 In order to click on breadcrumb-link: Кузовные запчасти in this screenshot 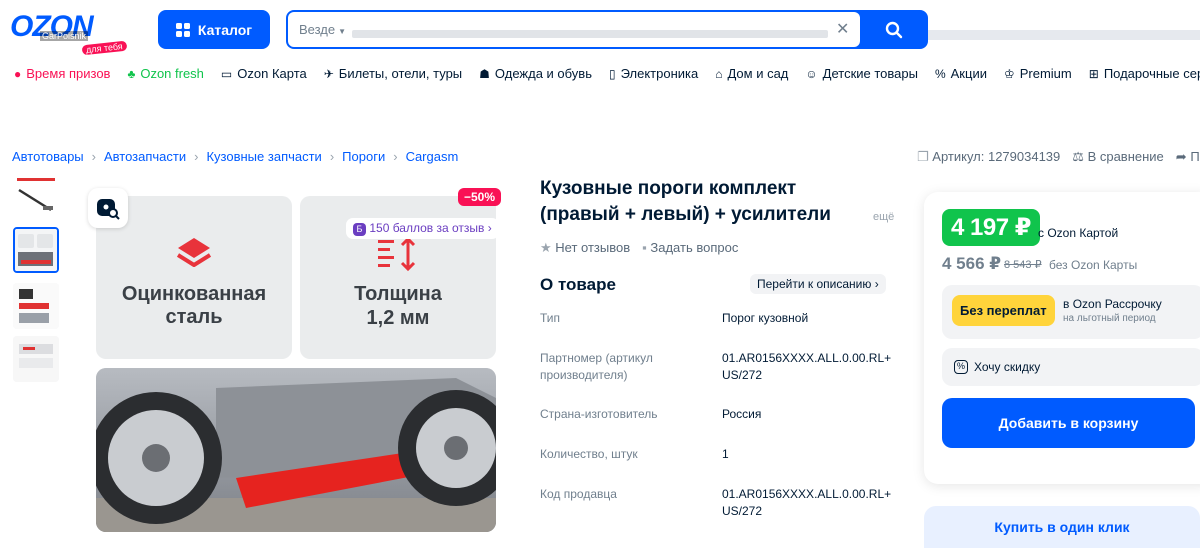, I will do `click(263, 156)`.